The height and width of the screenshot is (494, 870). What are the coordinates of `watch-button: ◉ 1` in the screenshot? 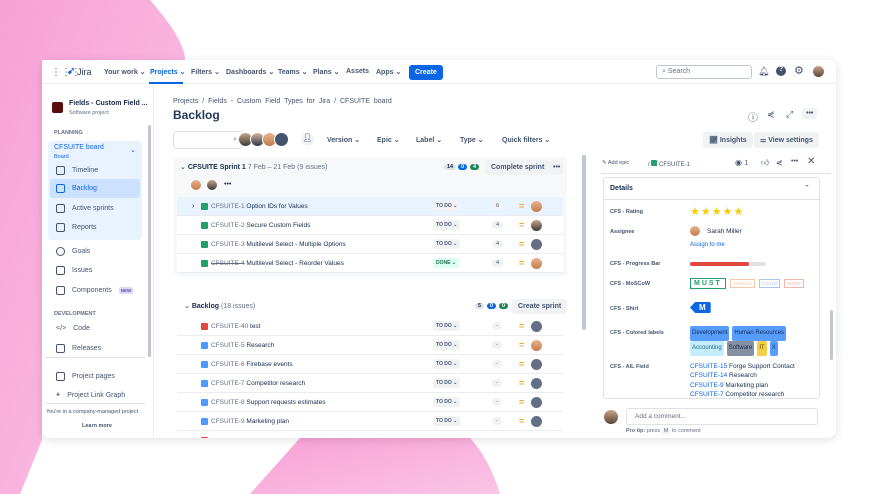 It's located at (741, 162).